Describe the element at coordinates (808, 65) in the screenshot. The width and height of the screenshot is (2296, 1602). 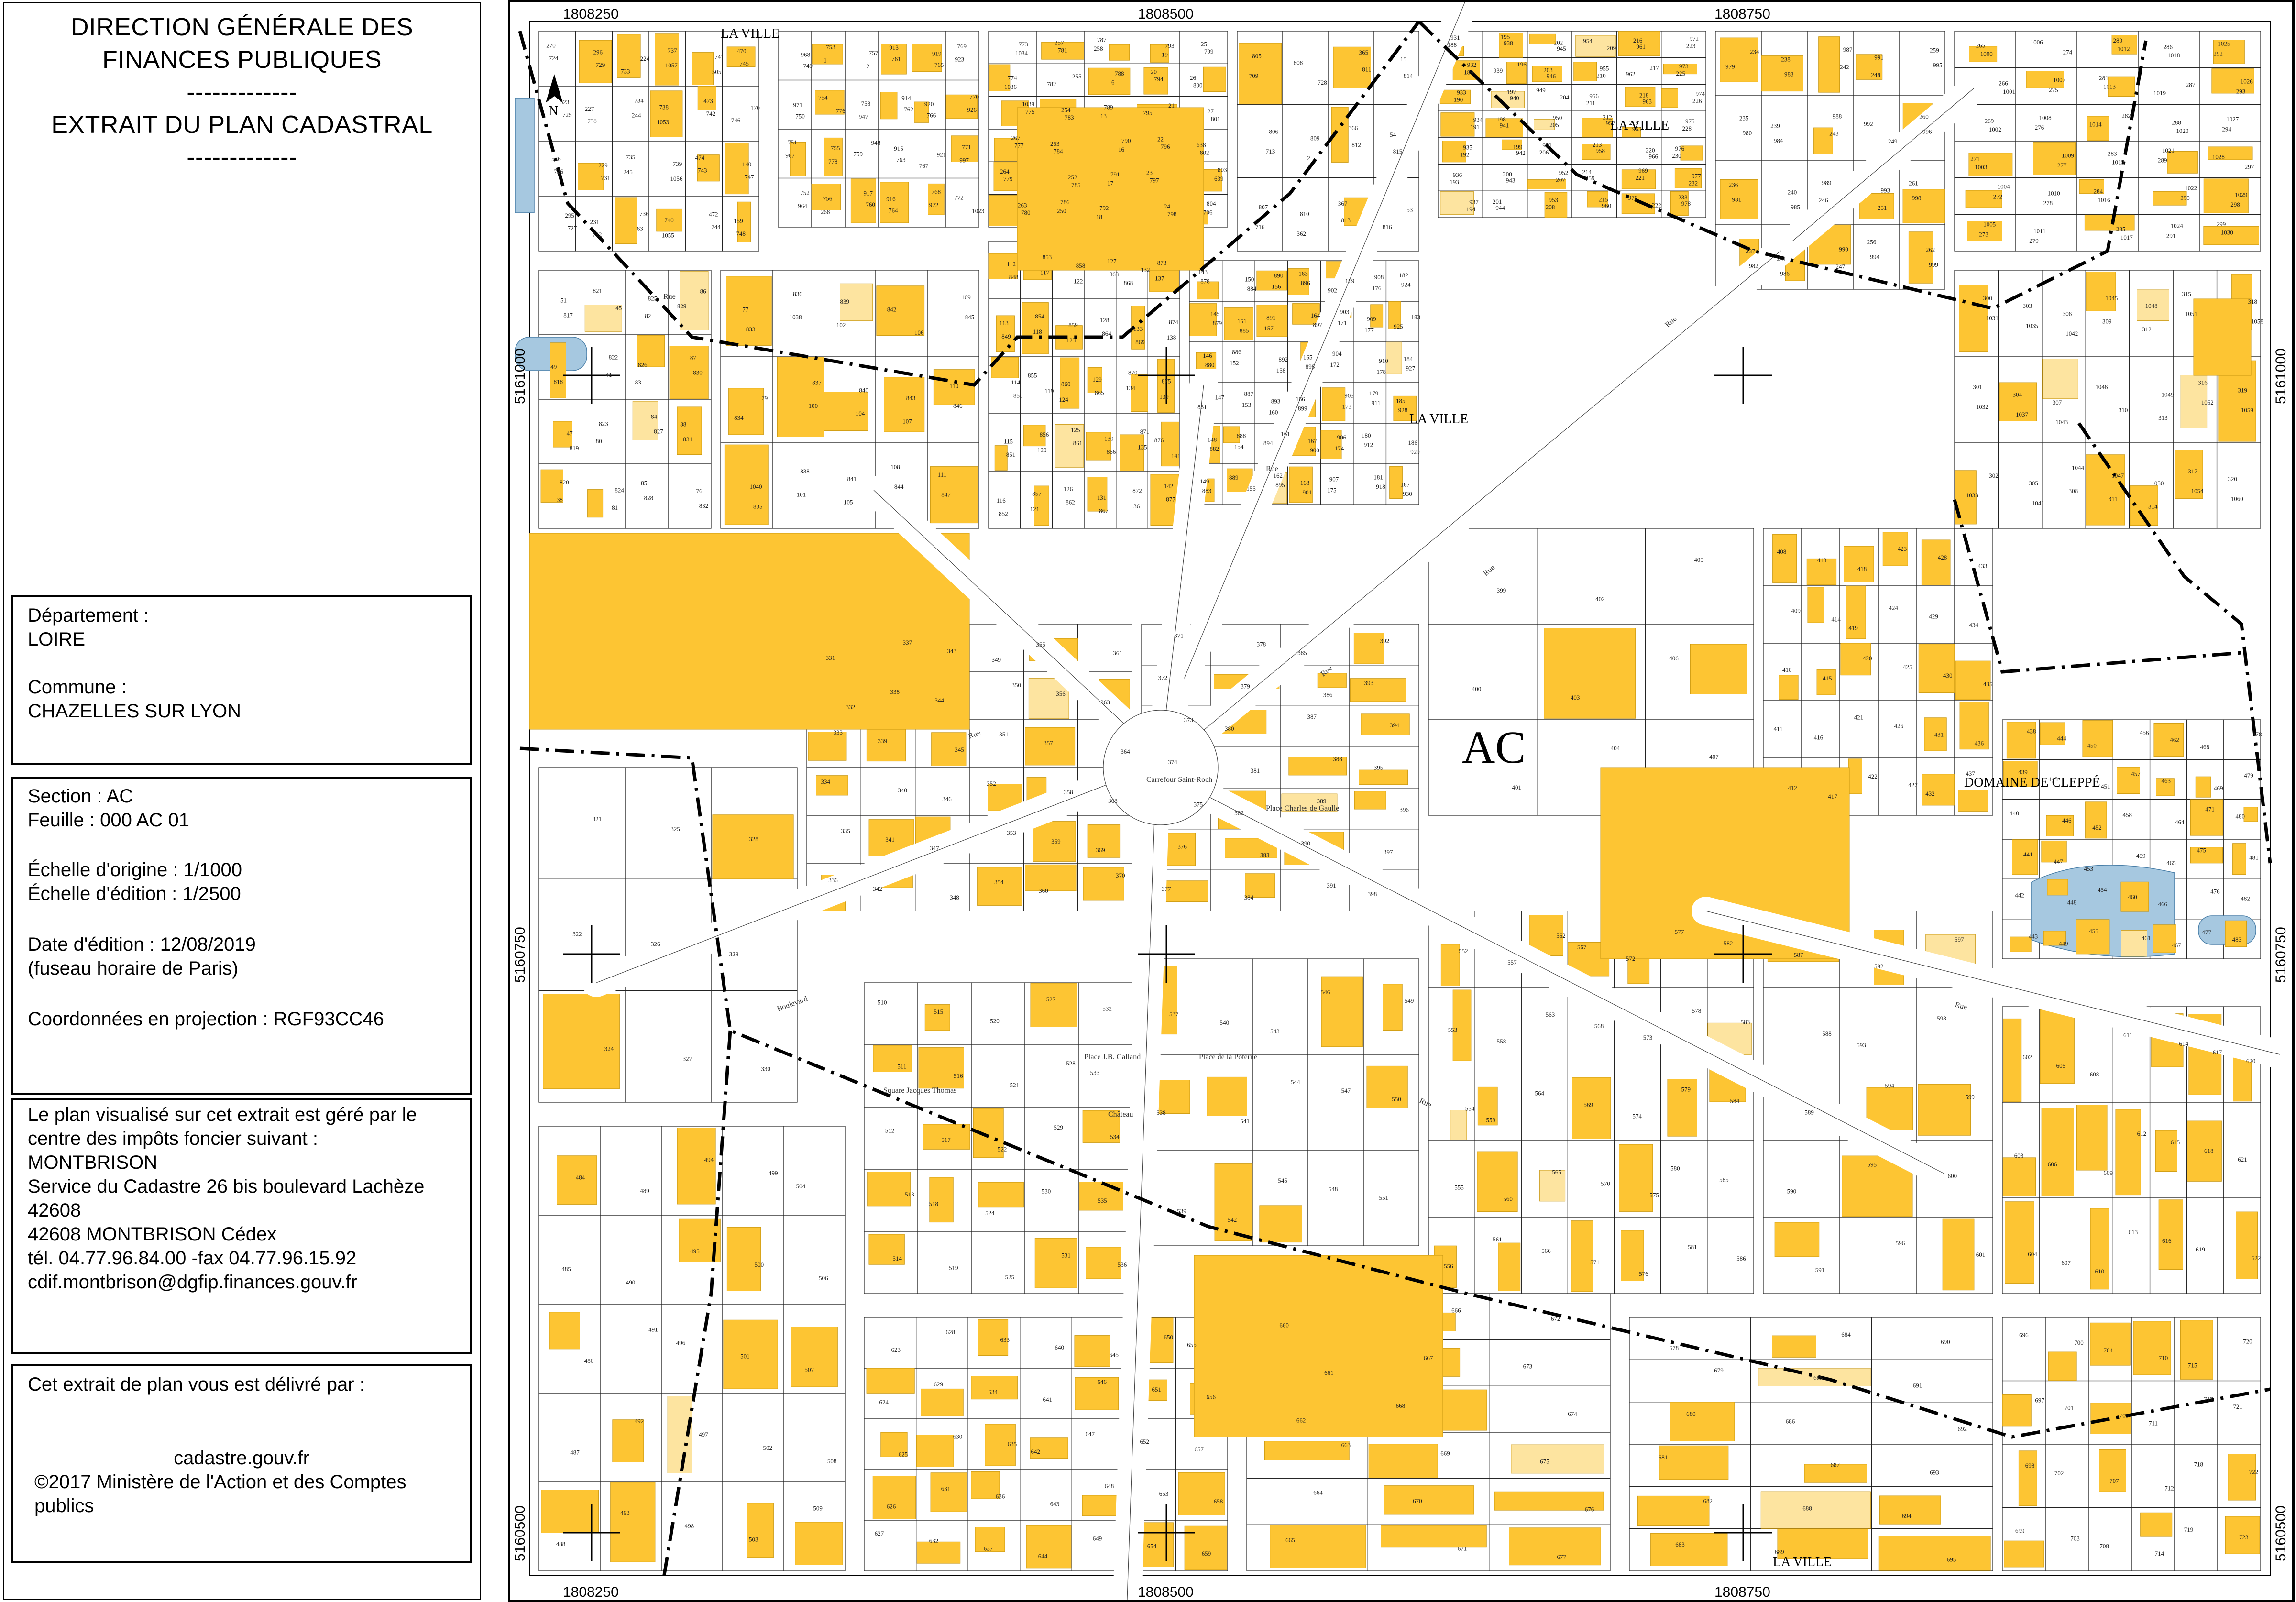
I see `parcel-number: 749` at that location.